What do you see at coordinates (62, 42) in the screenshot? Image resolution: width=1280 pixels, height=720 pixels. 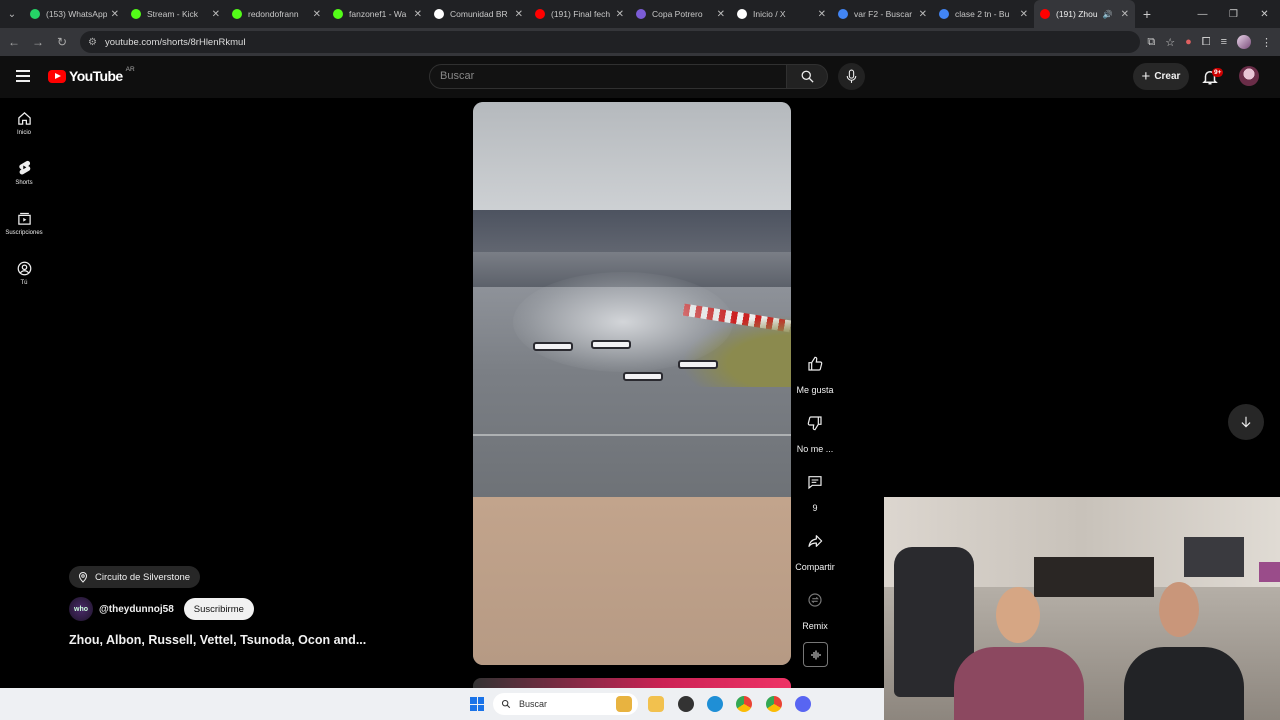 I see `reload-button: ↻` at bounding box center [62, 42].